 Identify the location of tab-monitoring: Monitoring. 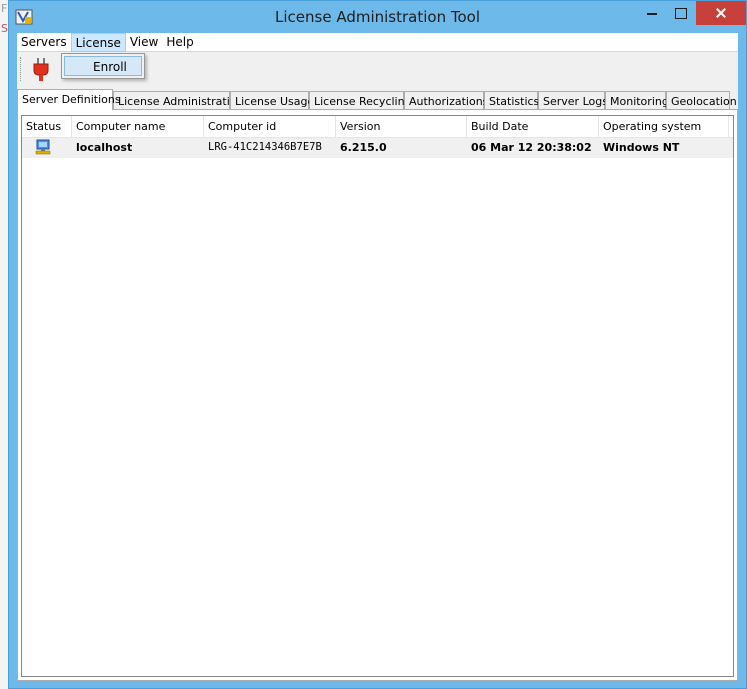
(637, 100).